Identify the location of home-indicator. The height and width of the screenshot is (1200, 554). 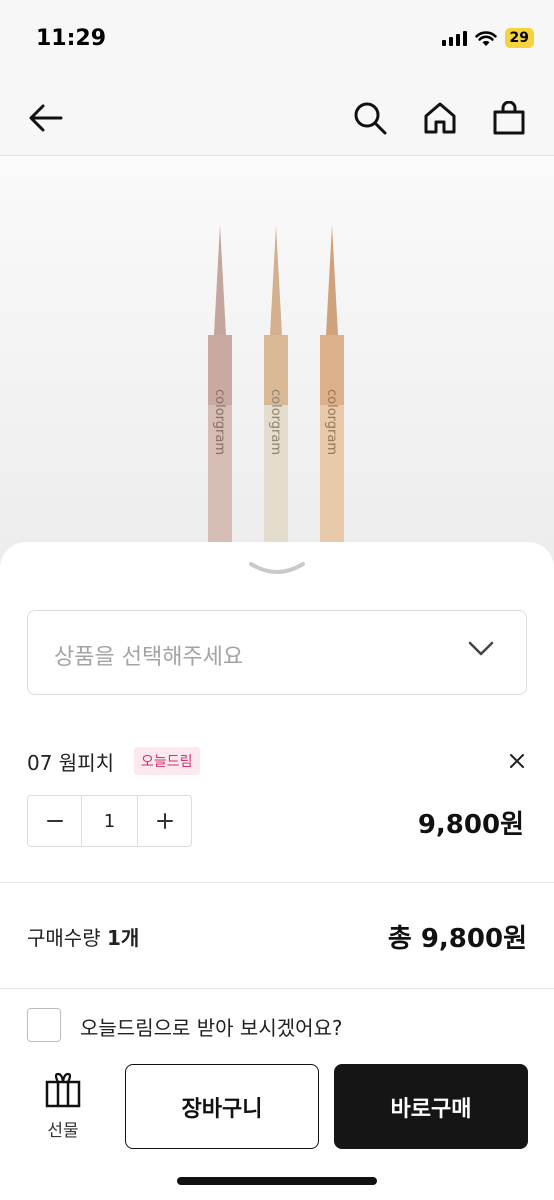
(277, 1181).